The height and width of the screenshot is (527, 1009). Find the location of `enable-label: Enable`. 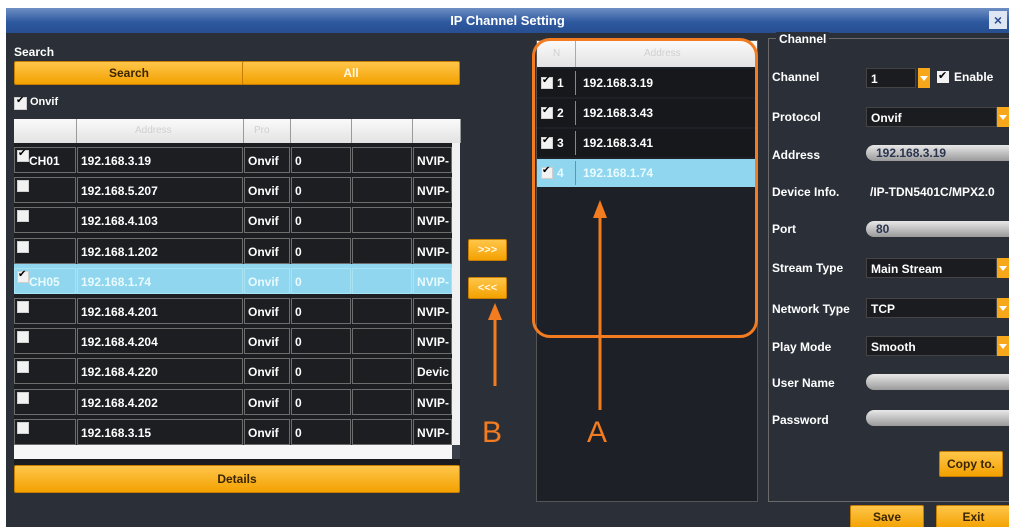

enable-label: Enable is located at coordinates (974, 77).